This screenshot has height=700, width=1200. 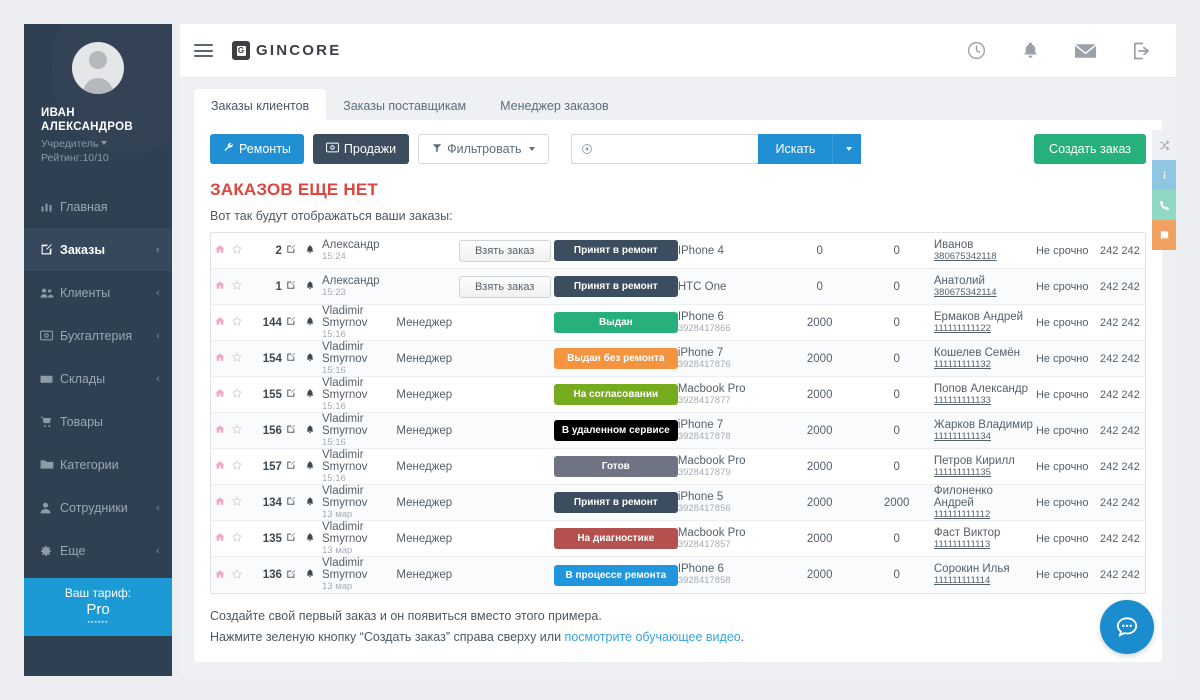 I want to click on tariff-box: Ваш тариф: Pro ▪▪▪▪▪▪, so click(x=98, y=607).